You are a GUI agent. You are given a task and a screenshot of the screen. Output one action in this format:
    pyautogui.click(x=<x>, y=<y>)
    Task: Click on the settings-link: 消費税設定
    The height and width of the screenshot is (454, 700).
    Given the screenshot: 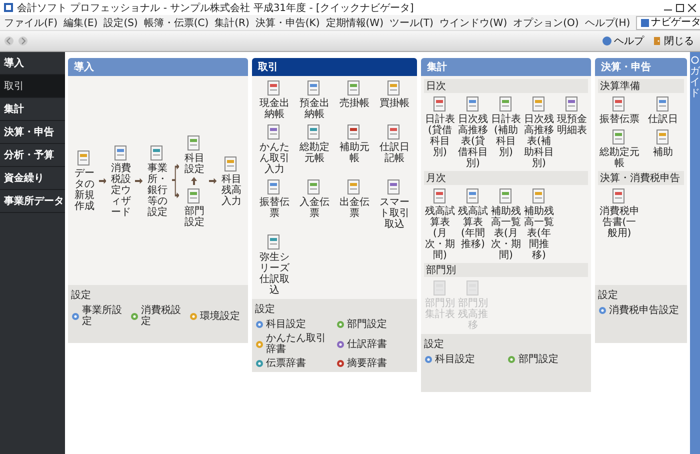 What is the action you would take?
    pyautogui.click(x=158, y=316)
    